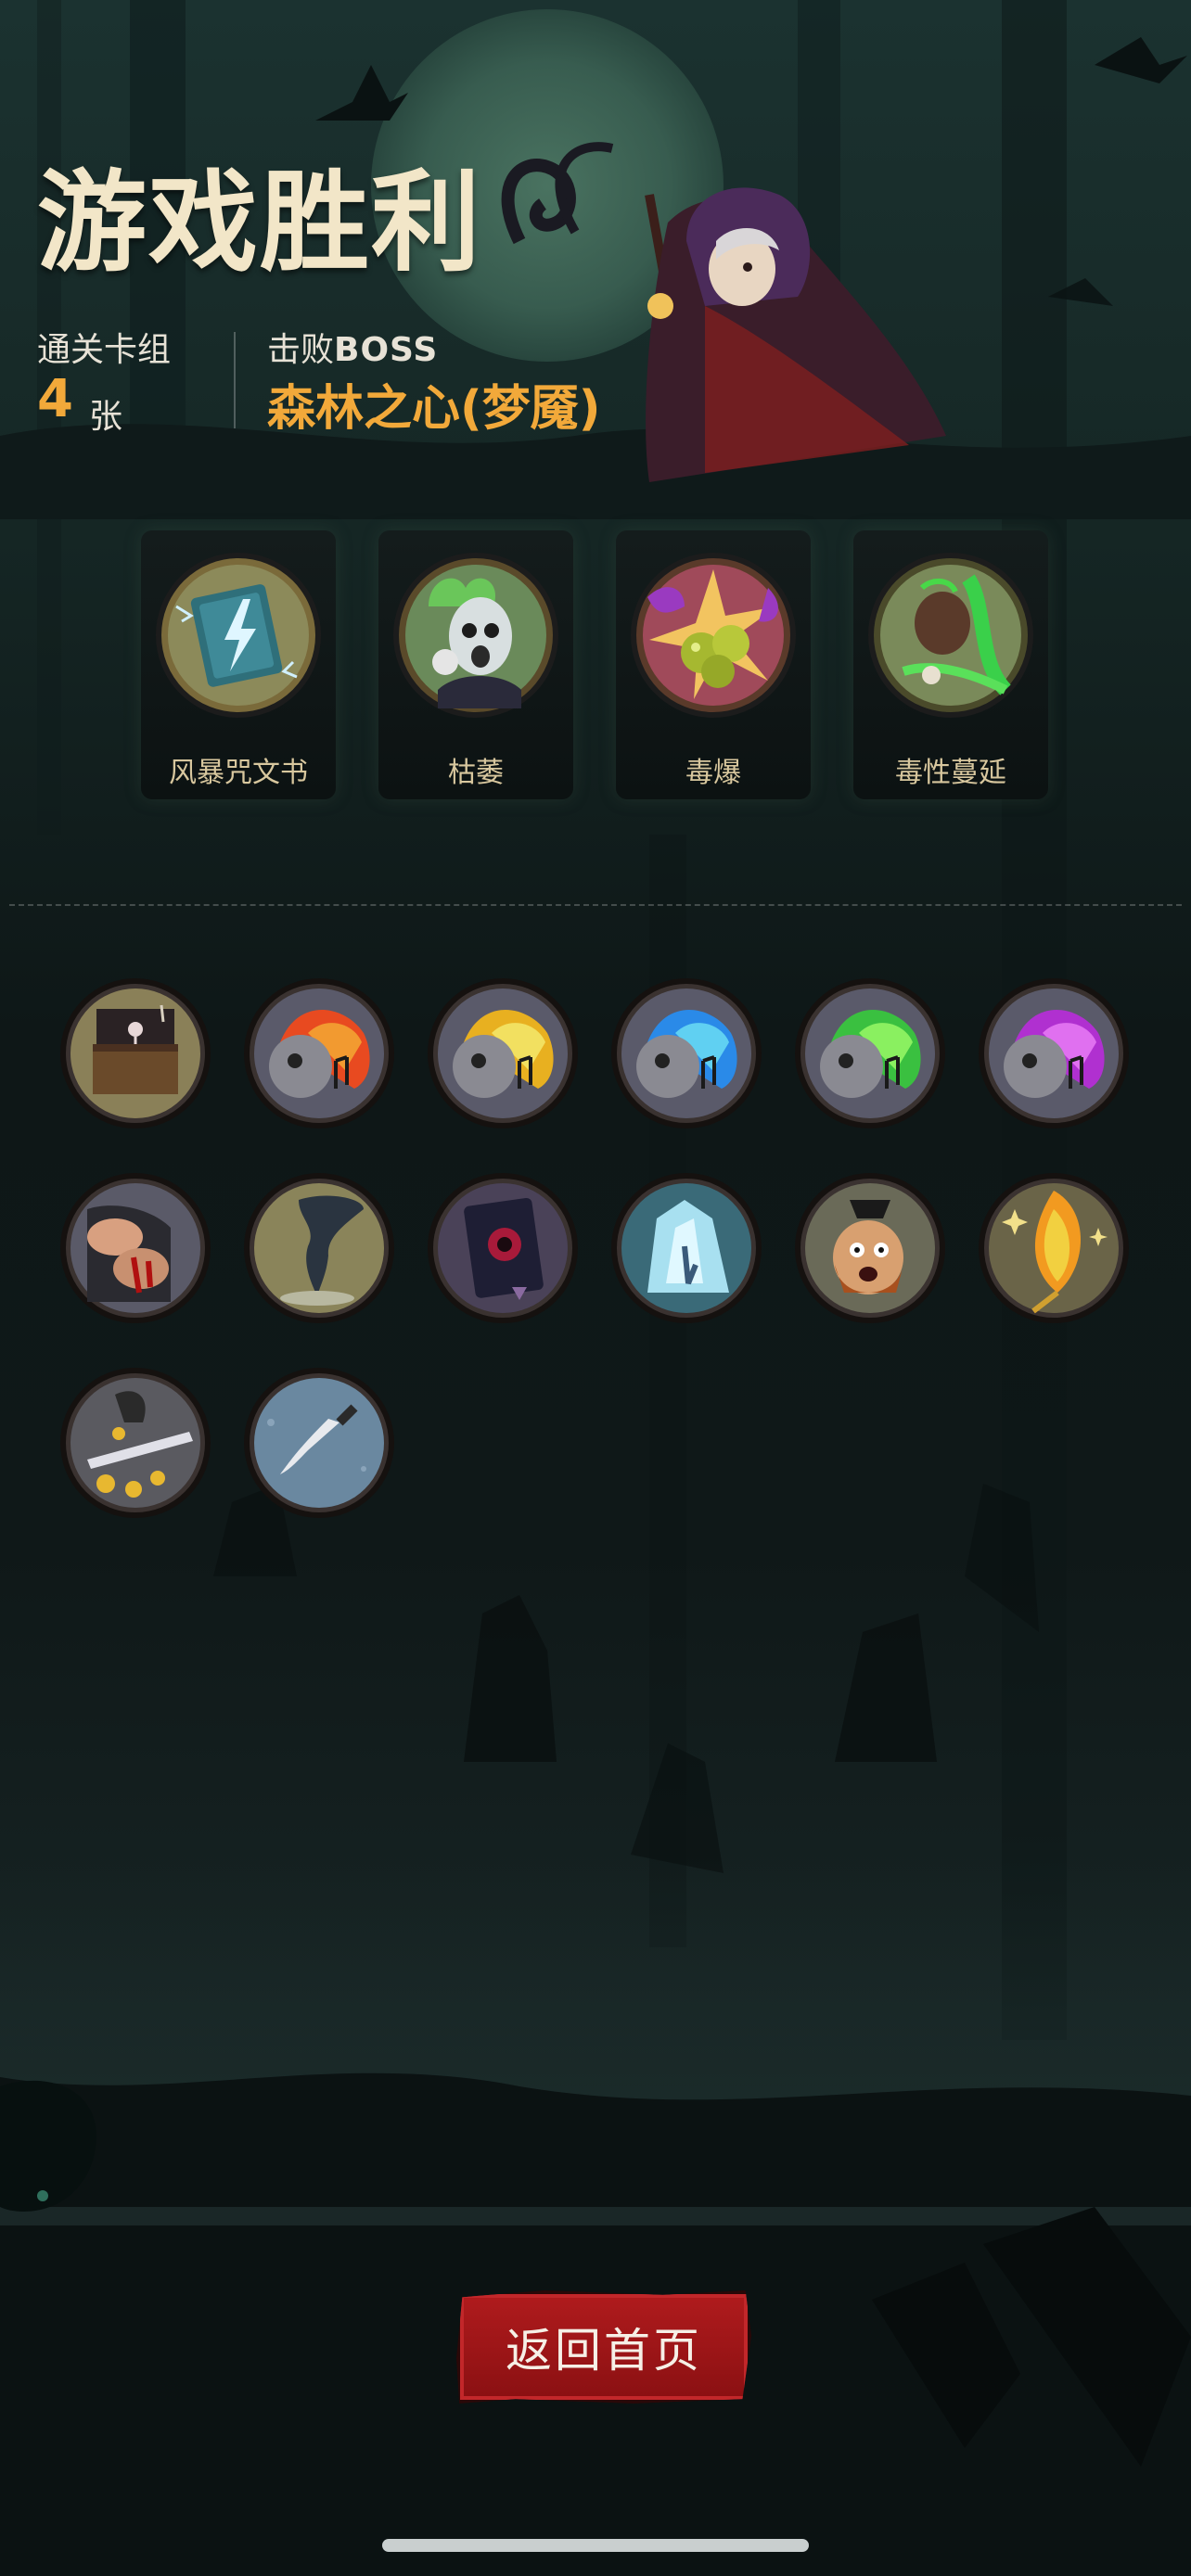 The image size is (1191, 2576). I want to click on deck-label: 通关卡组, so click(104, 350).